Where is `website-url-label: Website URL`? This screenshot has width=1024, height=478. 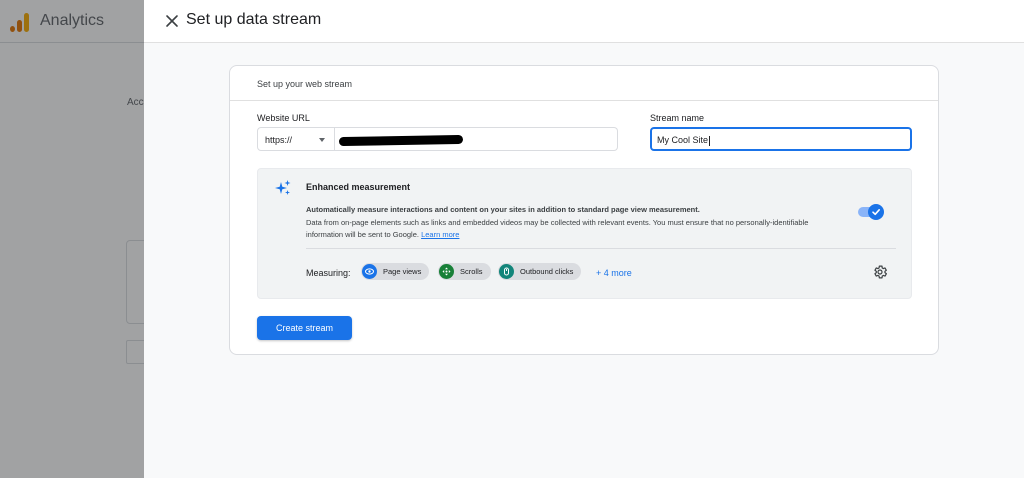
website-url-label: Website URL is located at coordinates (283, 118).